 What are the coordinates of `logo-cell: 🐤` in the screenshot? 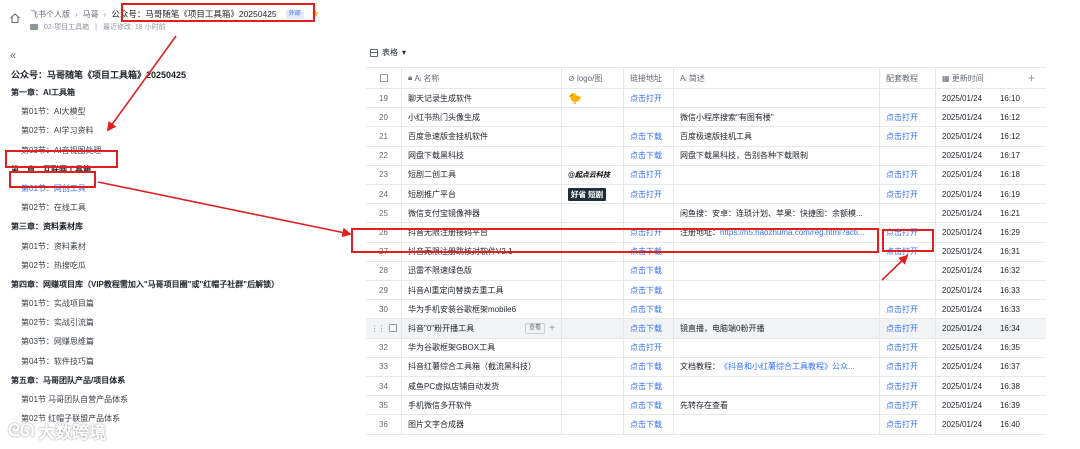 It's located at (593, 98).